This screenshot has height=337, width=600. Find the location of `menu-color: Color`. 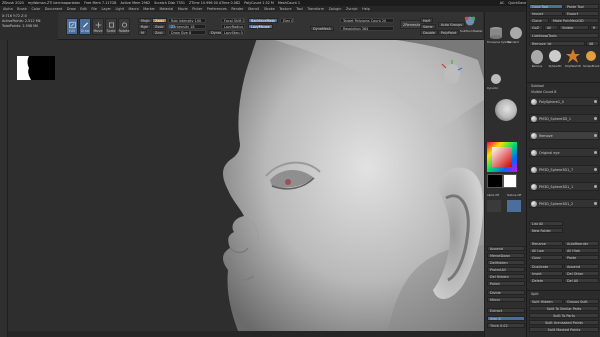

menu-color: Color is located at coordinates (35, 9).